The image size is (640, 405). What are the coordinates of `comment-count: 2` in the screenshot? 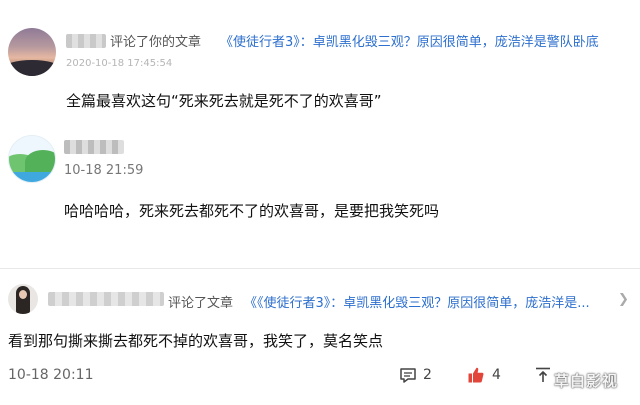 It's located at (427, 375).